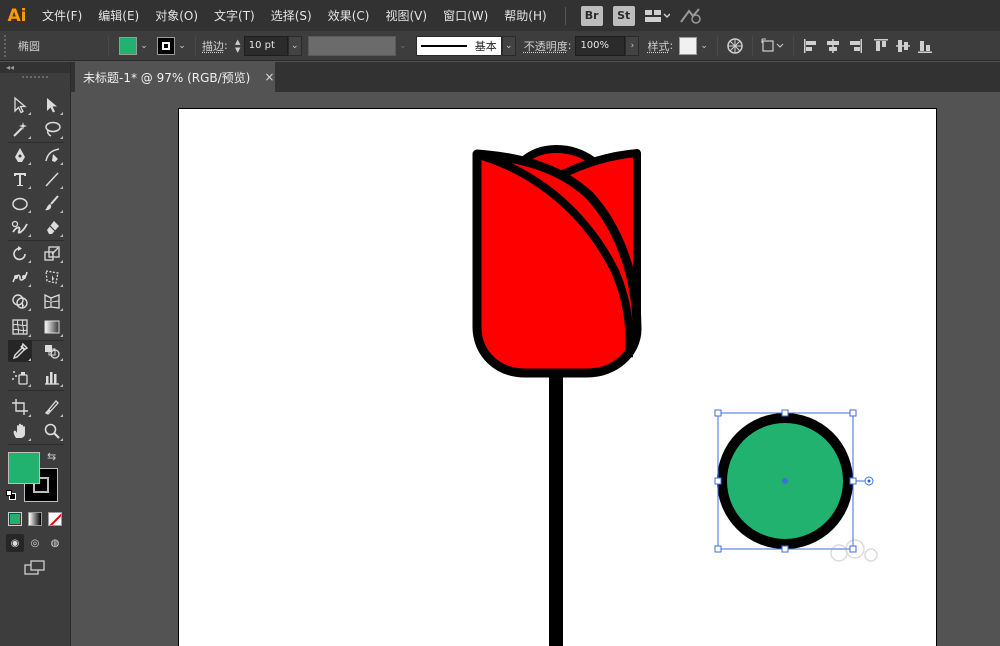 The image size is (1000, 646). I want to click on document-tab-title: 未标题-1* @ 97% (RGB/预览), so click(167, 77).